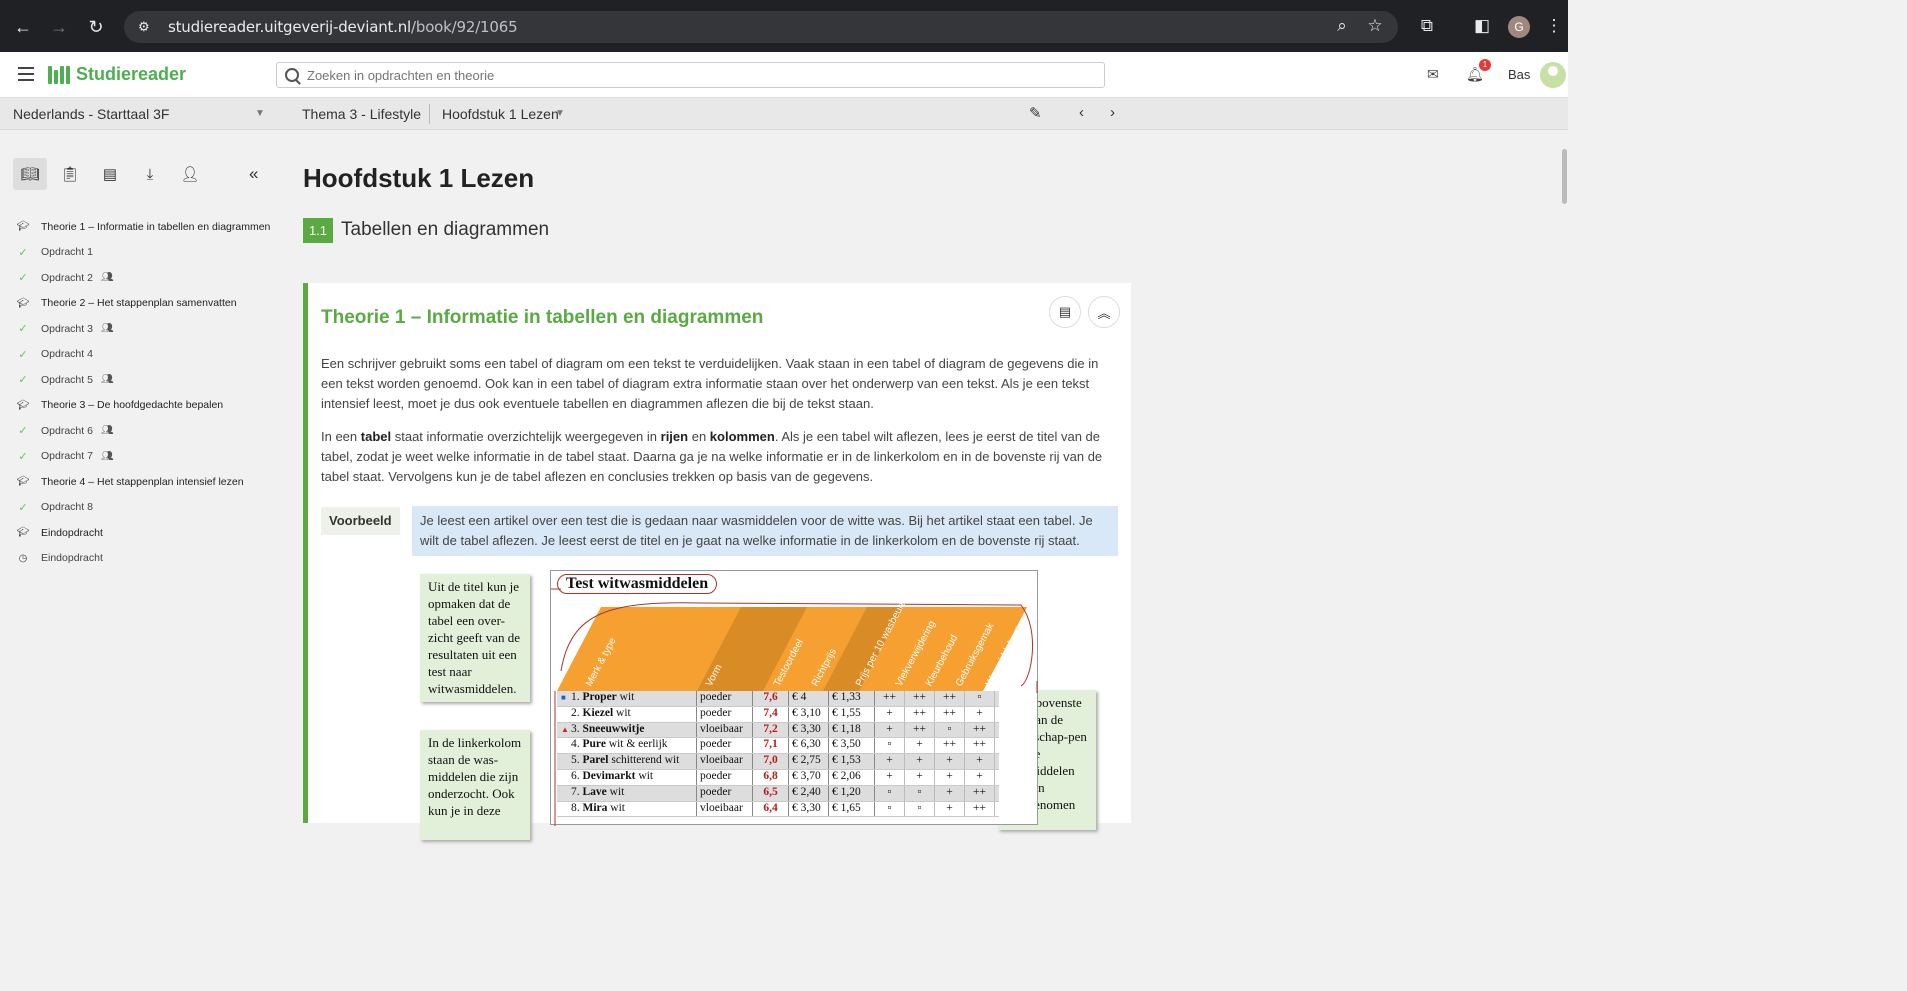  I want to click on table-cell: € 1,55, so click(852, 714).